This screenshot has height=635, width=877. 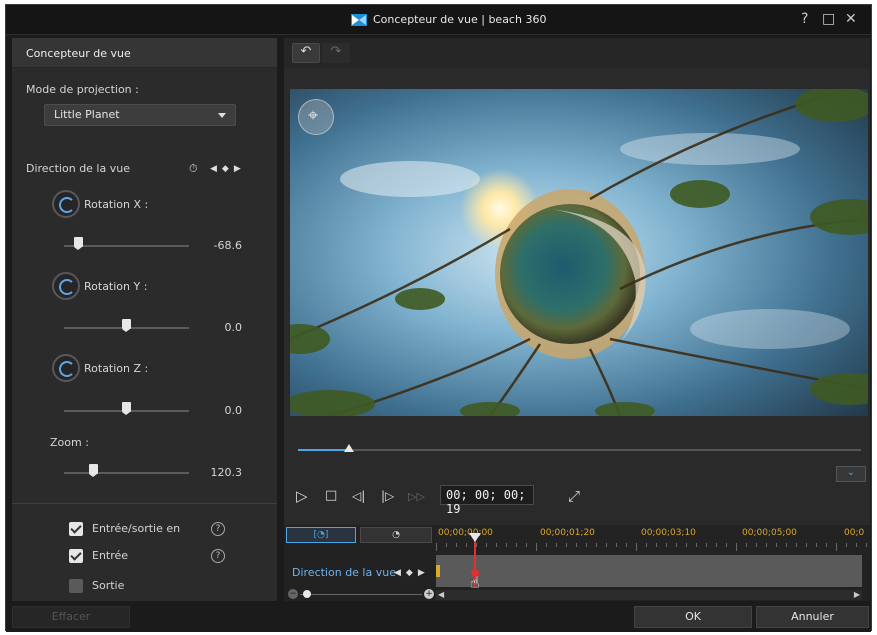 What do you see at coordinates (668, 533) in the screenshot?
I see `tick-label: 00;00;03;10` at bounding box center [668, 533].